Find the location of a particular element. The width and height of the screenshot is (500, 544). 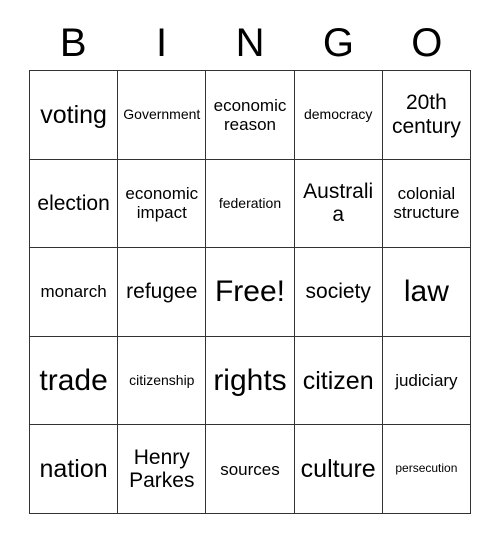

header-letter-n: N is located at coordinates (250, 43).